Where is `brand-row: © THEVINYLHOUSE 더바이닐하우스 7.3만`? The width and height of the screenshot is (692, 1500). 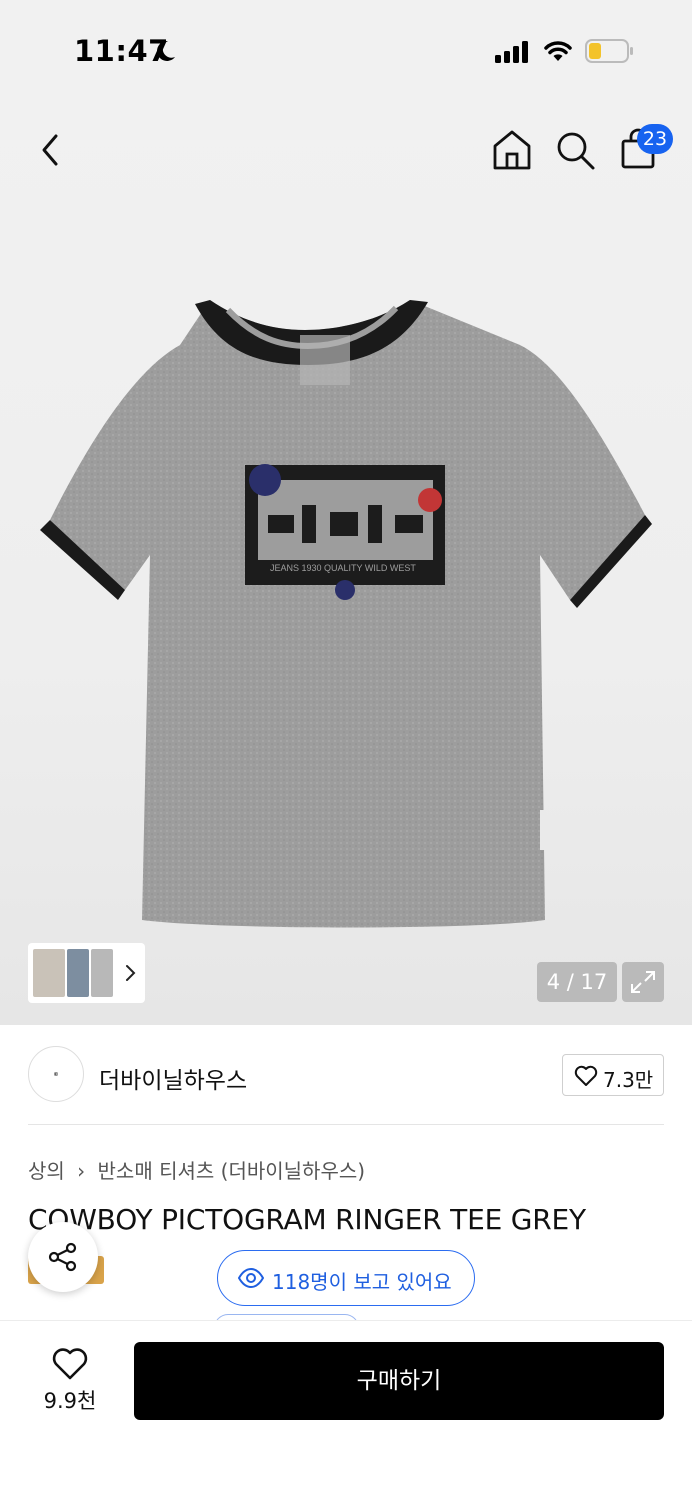
brand-row: © THEVINYLHOUSE 더바이닐하우스 7.3만 is located at coordinates (346, 1075).